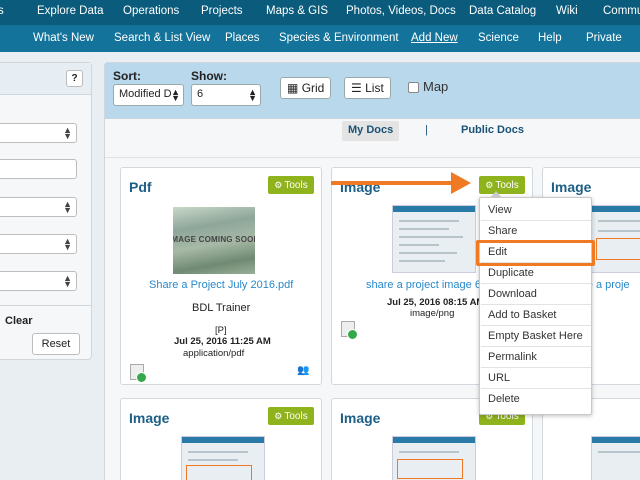 The image size is (640, 480). Describe the element at coordinates (70, 11) in the screenshot. I see `nav-explore-data: Explore Data` at that location.